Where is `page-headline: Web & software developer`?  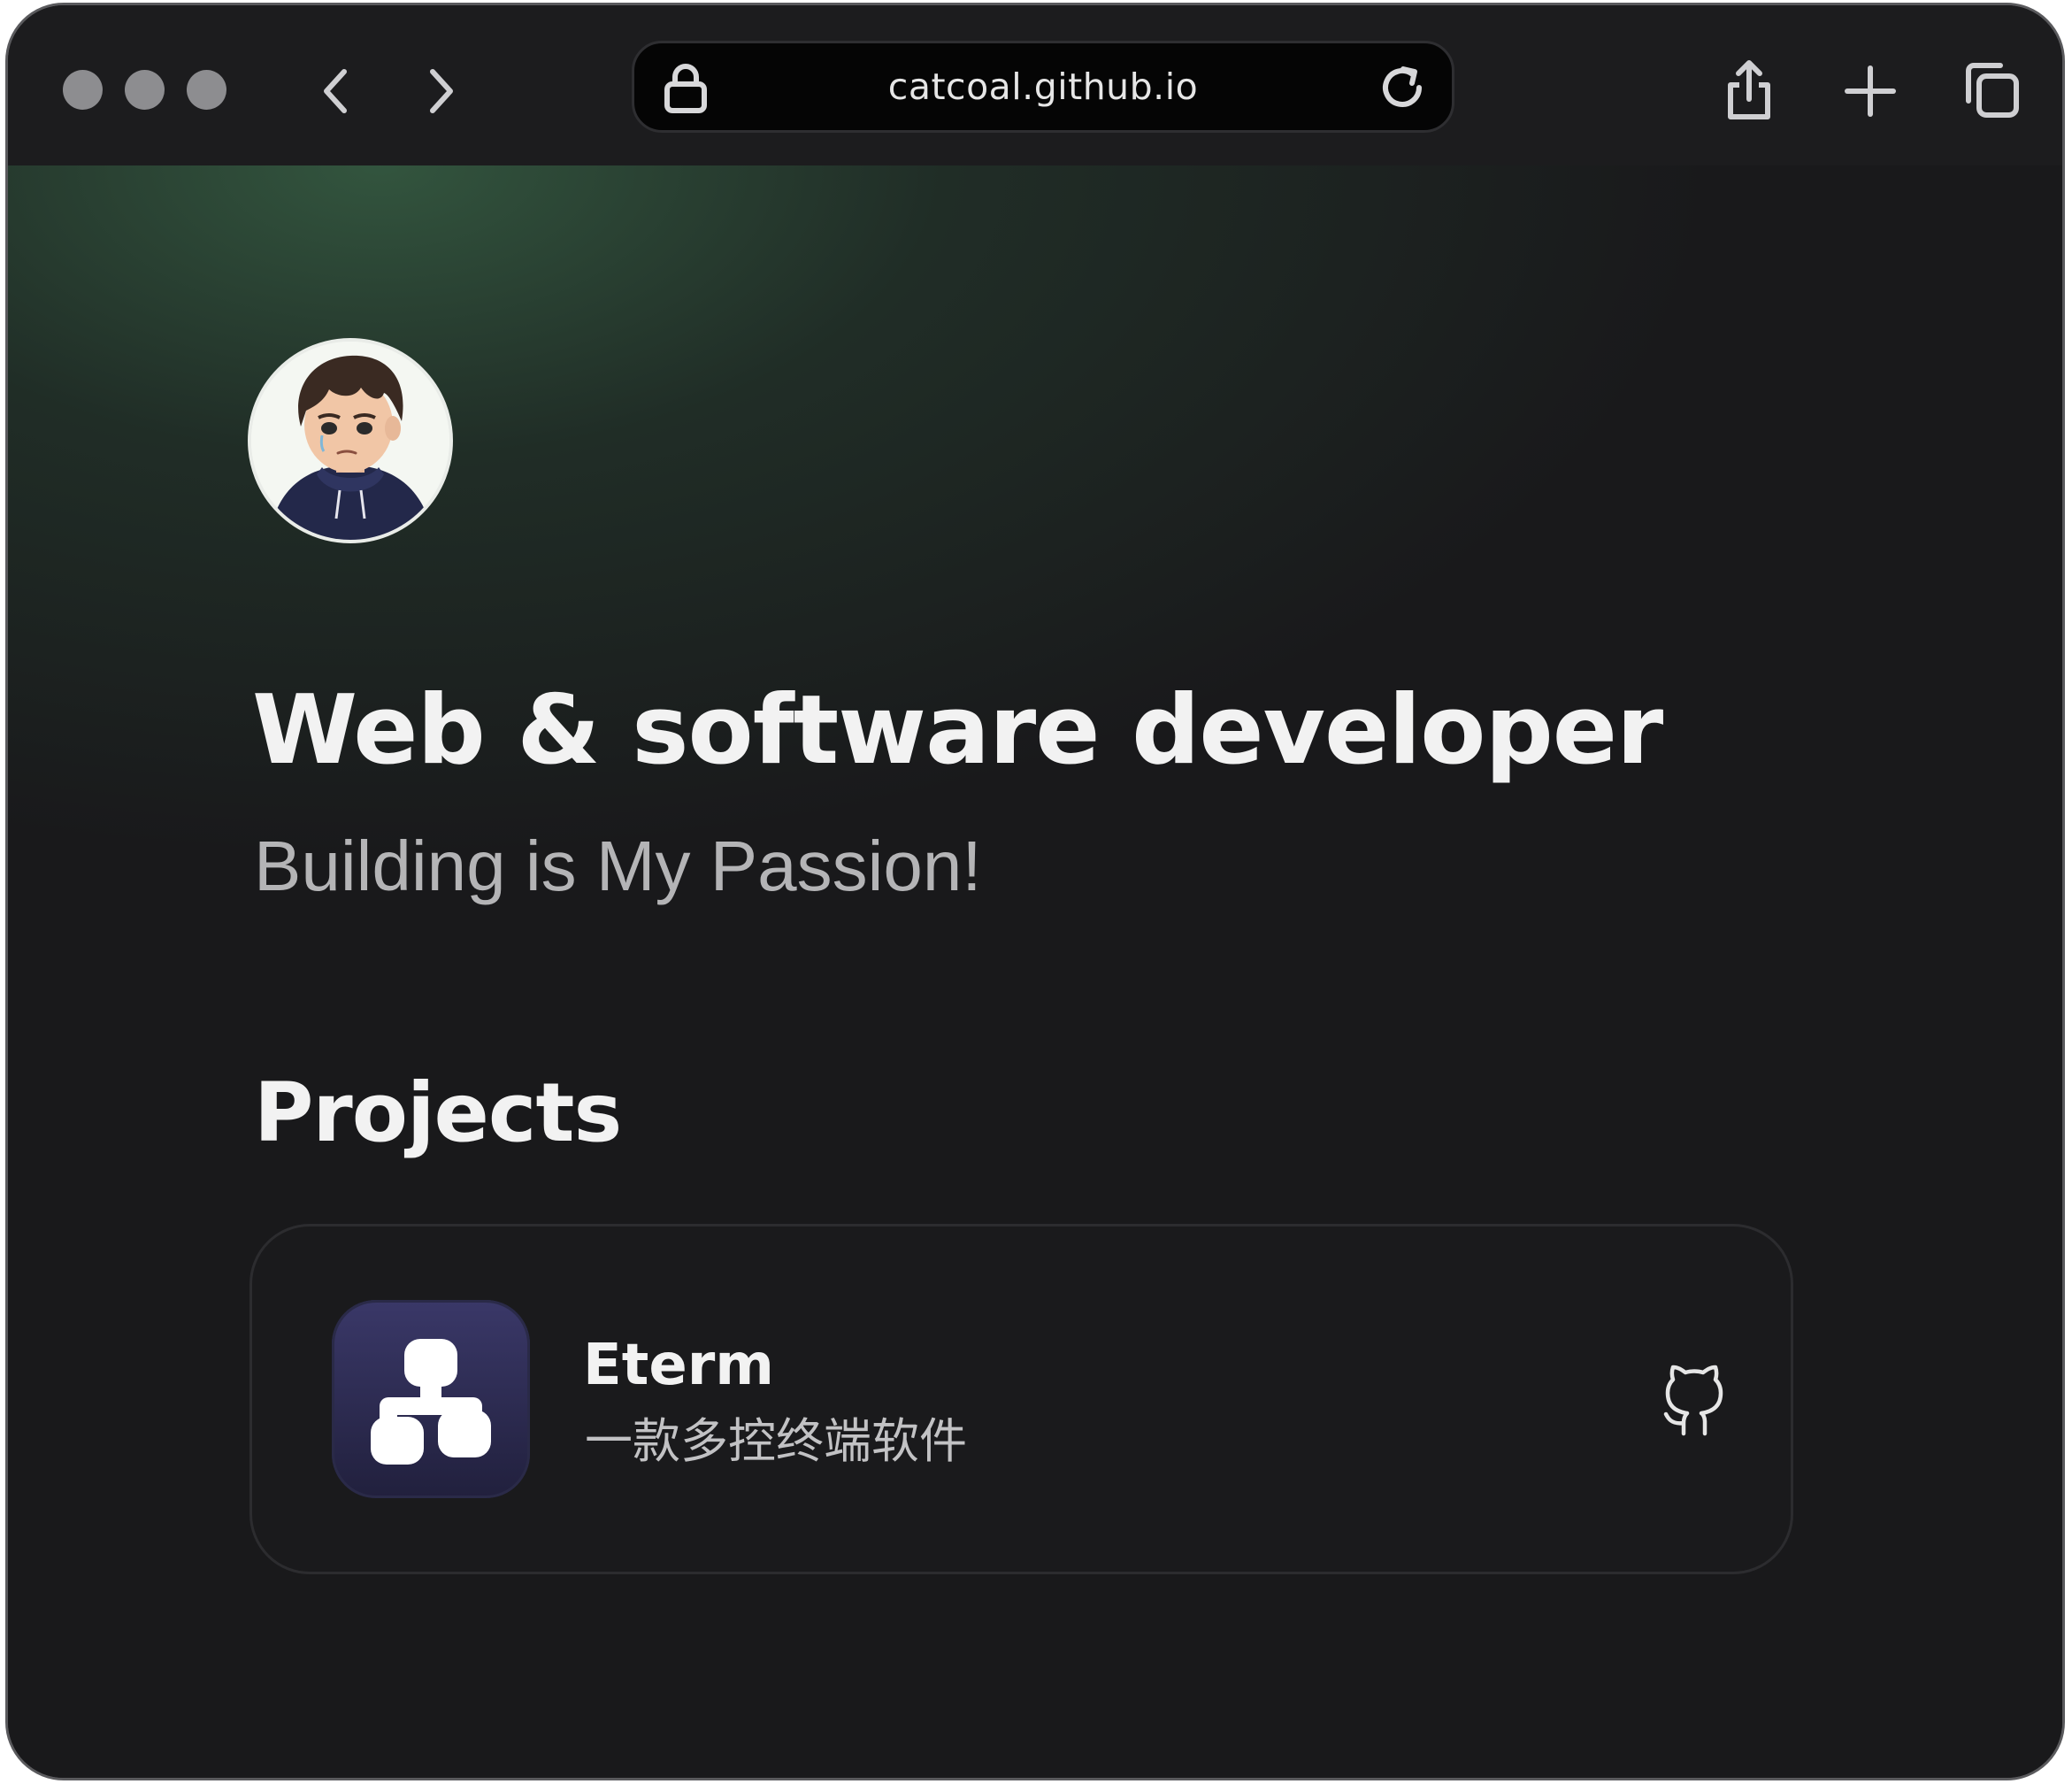 page-headline: Web & software developer is located at coordinates (957, 730).